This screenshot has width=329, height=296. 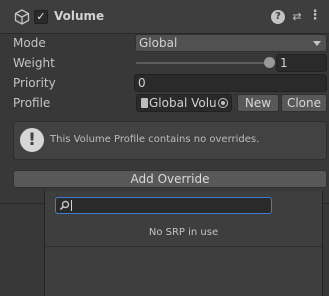 What do you see at coordinates (64, 205) in the screenshot?
I see `search-icon` at bounding box center [64, 205].